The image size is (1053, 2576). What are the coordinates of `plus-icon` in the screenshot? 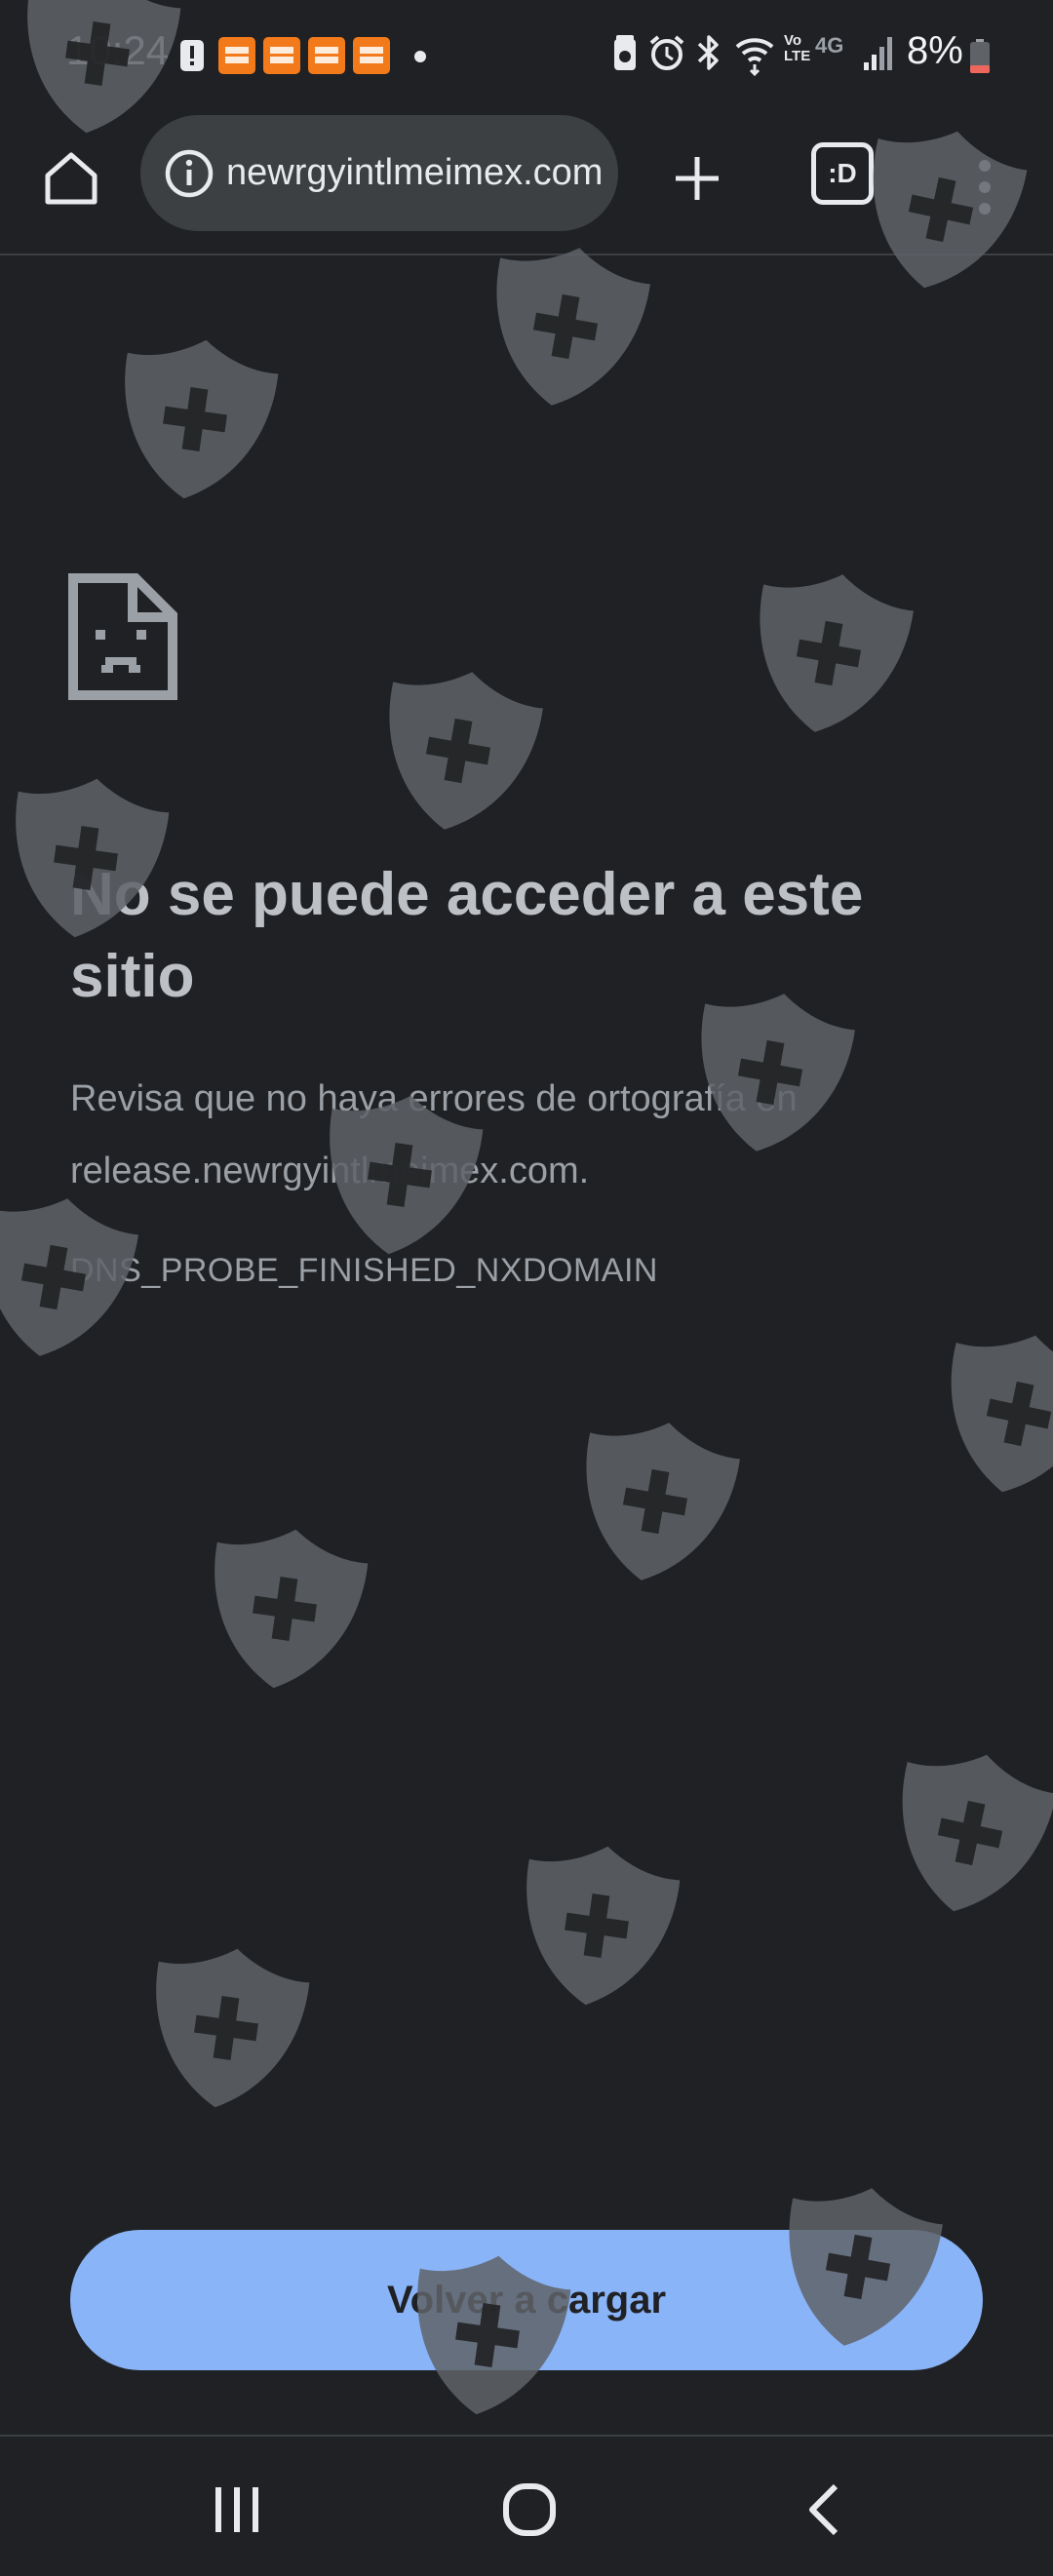 It's located at (697, 178).